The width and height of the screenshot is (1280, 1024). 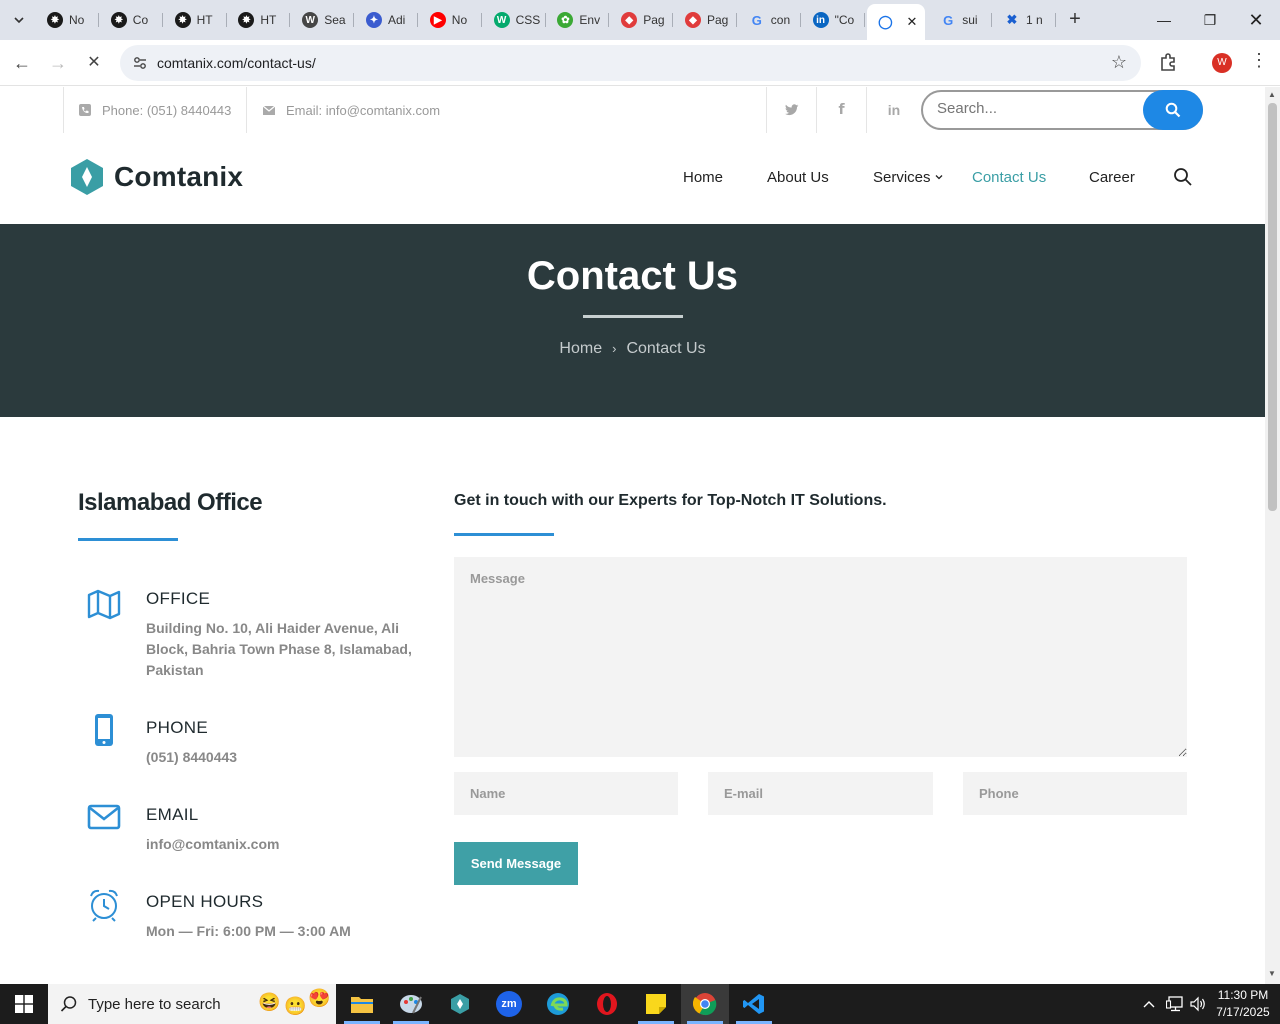 I want to click on topbar-email: Email: info@comtanix.com, so click(x=396, y=110).